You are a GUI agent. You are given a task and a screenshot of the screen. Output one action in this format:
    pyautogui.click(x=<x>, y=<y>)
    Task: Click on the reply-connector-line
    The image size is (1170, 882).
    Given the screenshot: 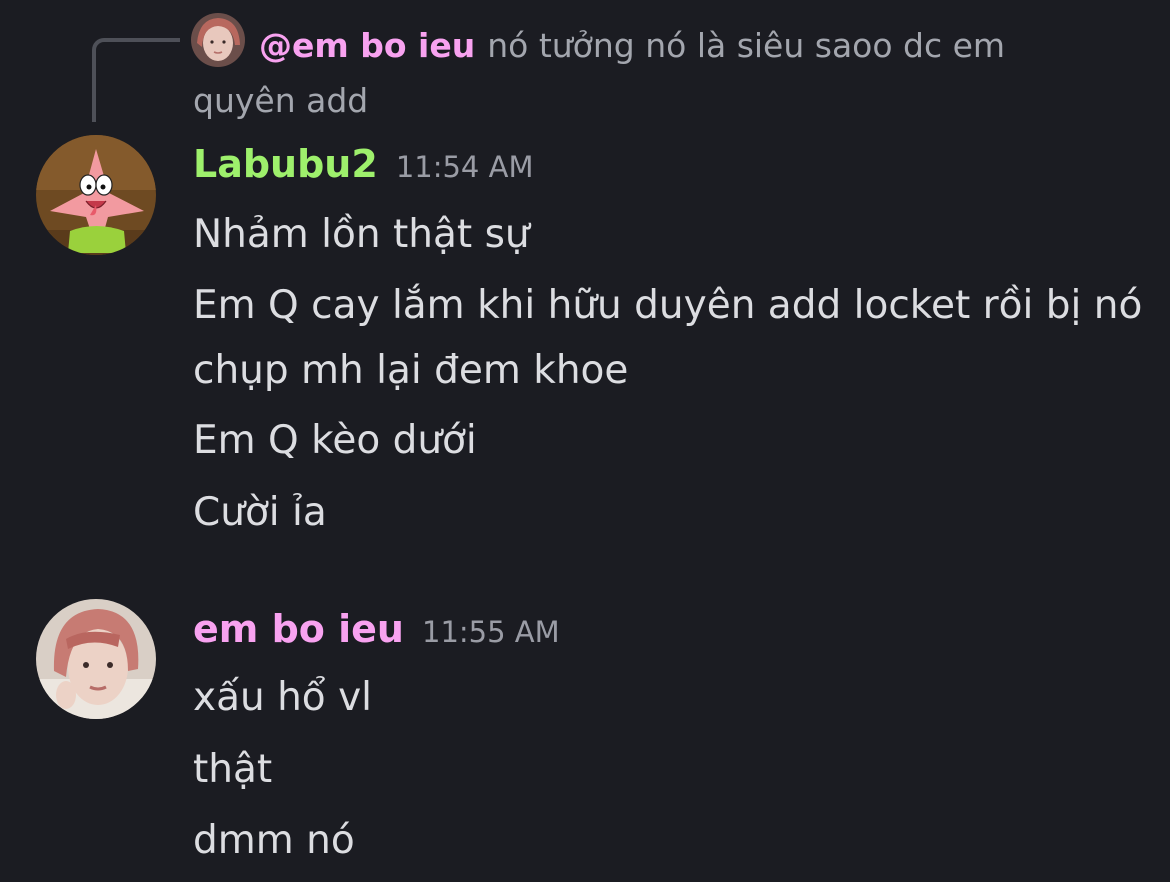 What is the action you would take?
    pyautogui.click(x=136, y=80)
    